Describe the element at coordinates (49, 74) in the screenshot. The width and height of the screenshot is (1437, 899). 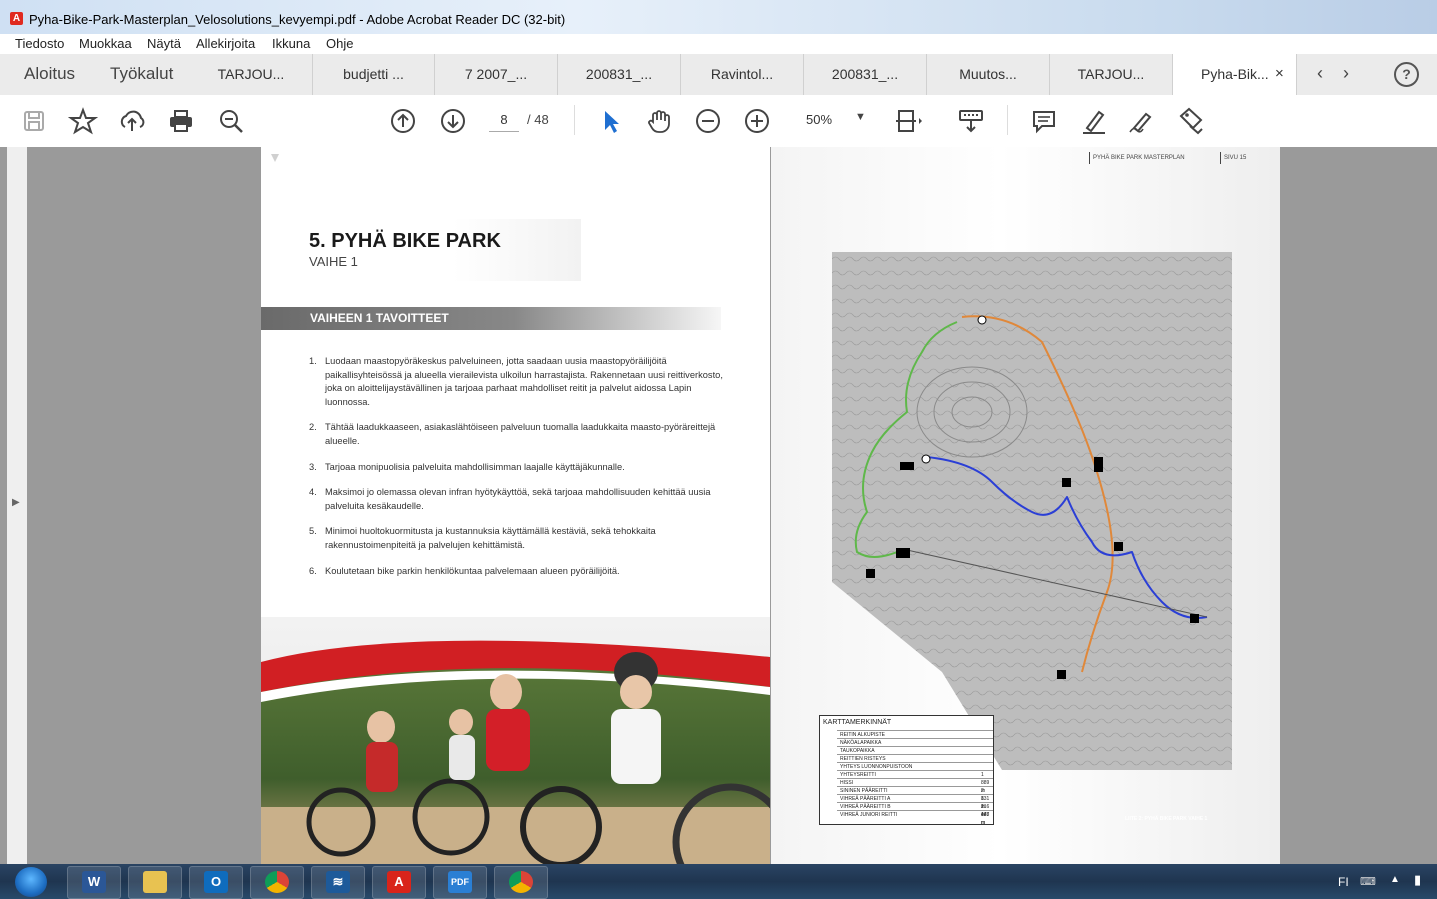
I see `tab-home: Aloitus` at that location.